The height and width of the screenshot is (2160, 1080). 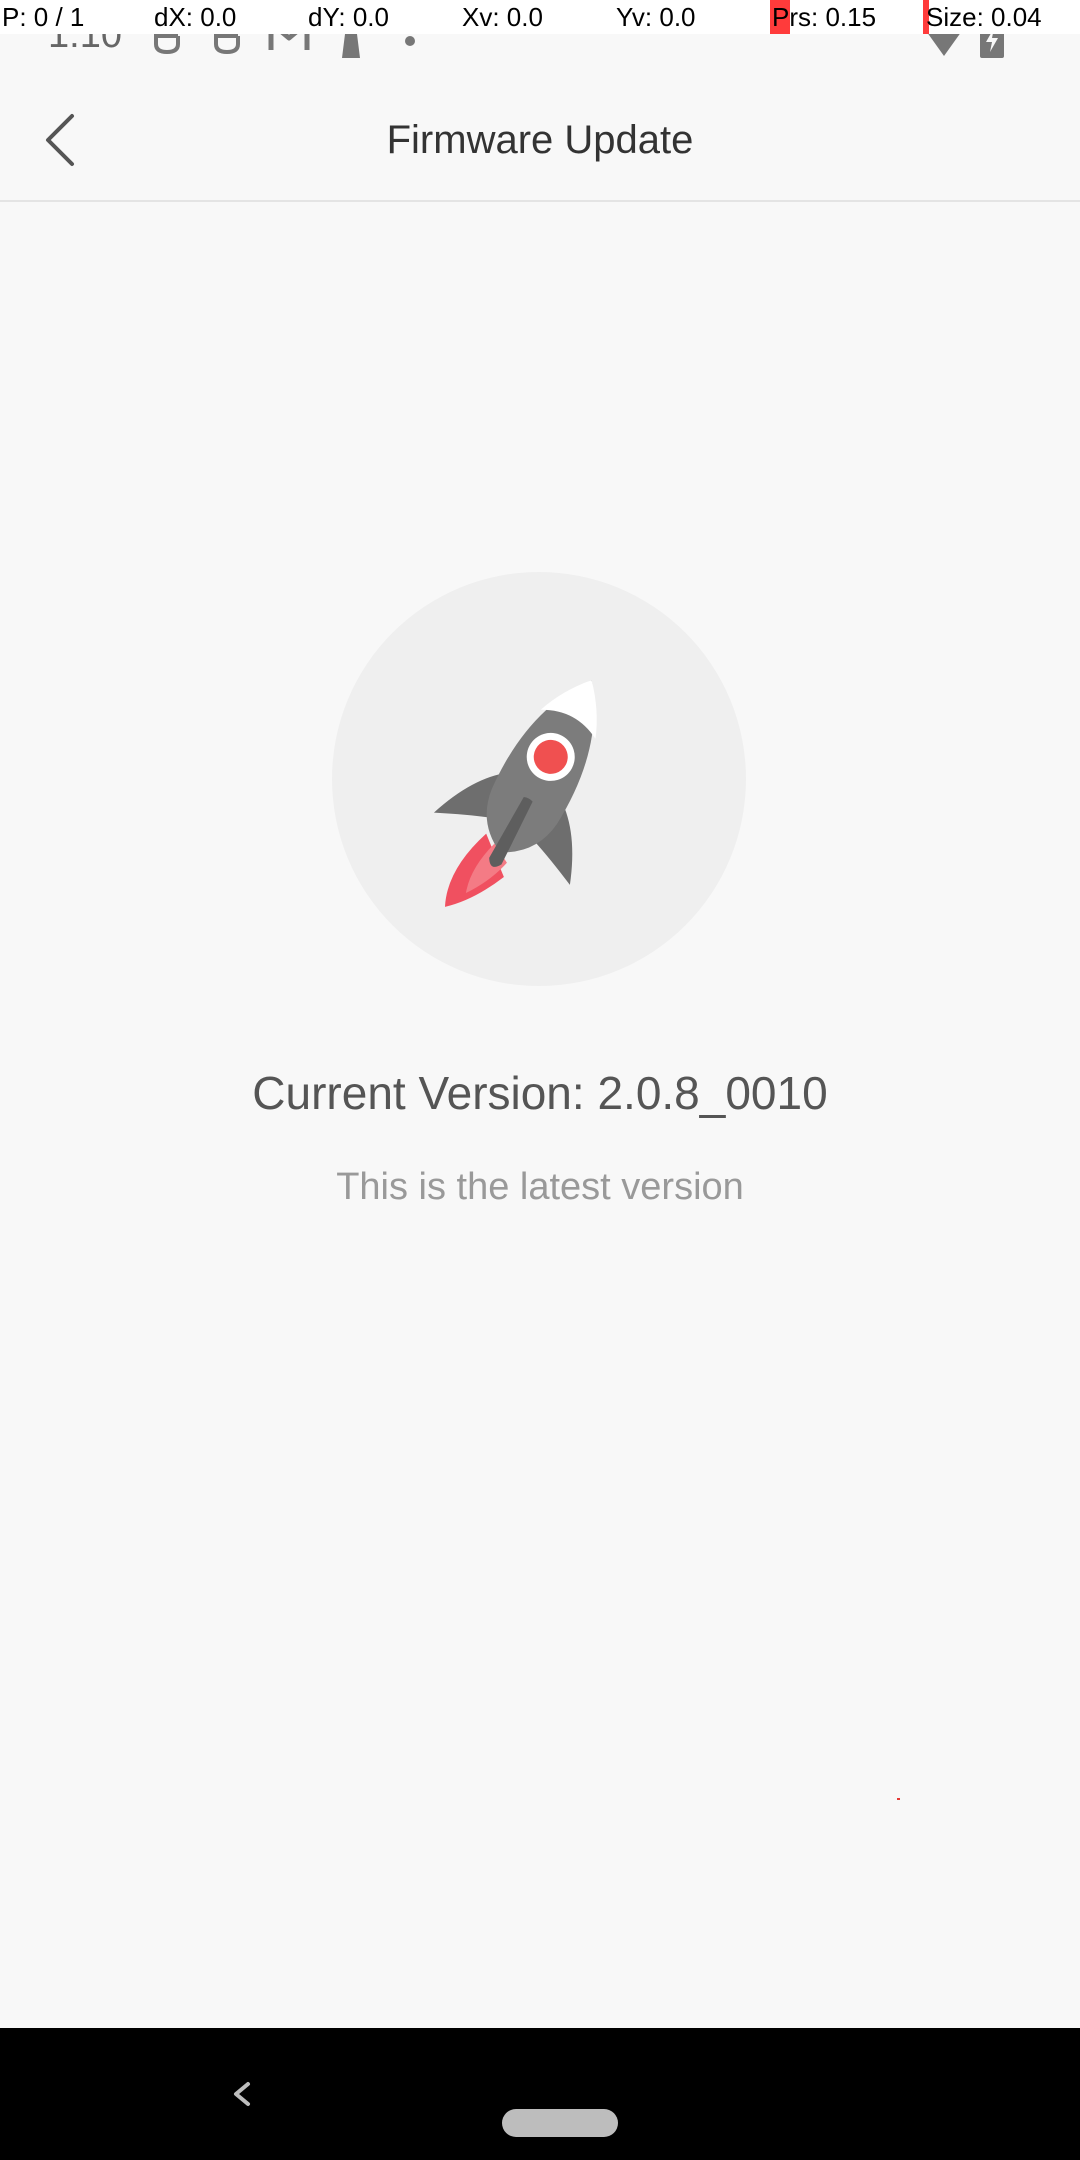 I want to click on debug-pointer: P: 0 / 1, so click(x=43, y=17).